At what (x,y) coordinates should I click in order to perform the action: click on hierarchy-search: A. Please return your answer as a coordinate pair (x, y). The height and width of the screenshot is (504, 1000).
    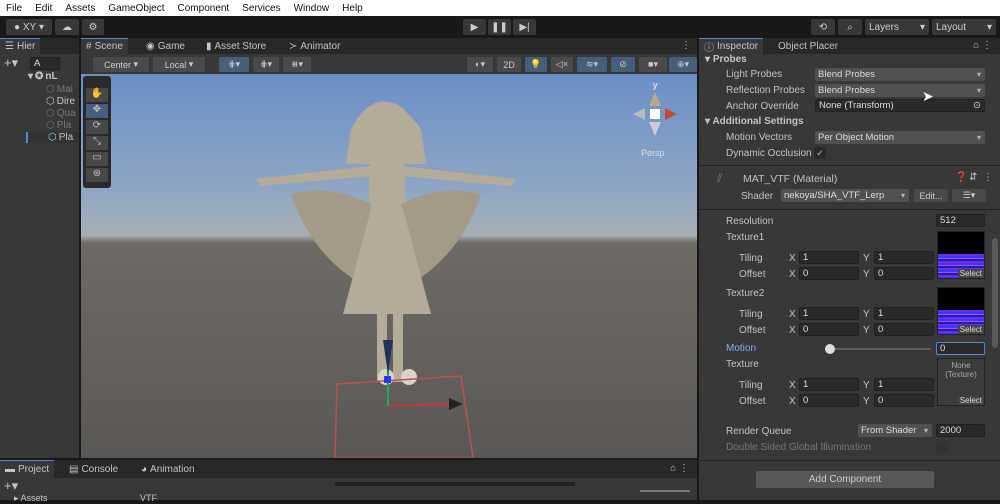
    Looking at the image, I should click on (45, 63).